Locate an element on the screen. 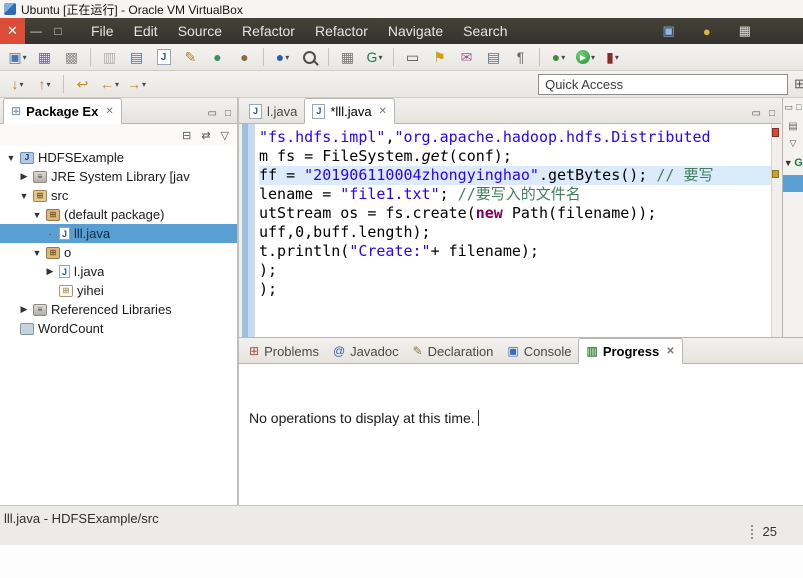  tree-item-default-package: ▼ ⊞ (default package) is located at coordinates (118, 214).